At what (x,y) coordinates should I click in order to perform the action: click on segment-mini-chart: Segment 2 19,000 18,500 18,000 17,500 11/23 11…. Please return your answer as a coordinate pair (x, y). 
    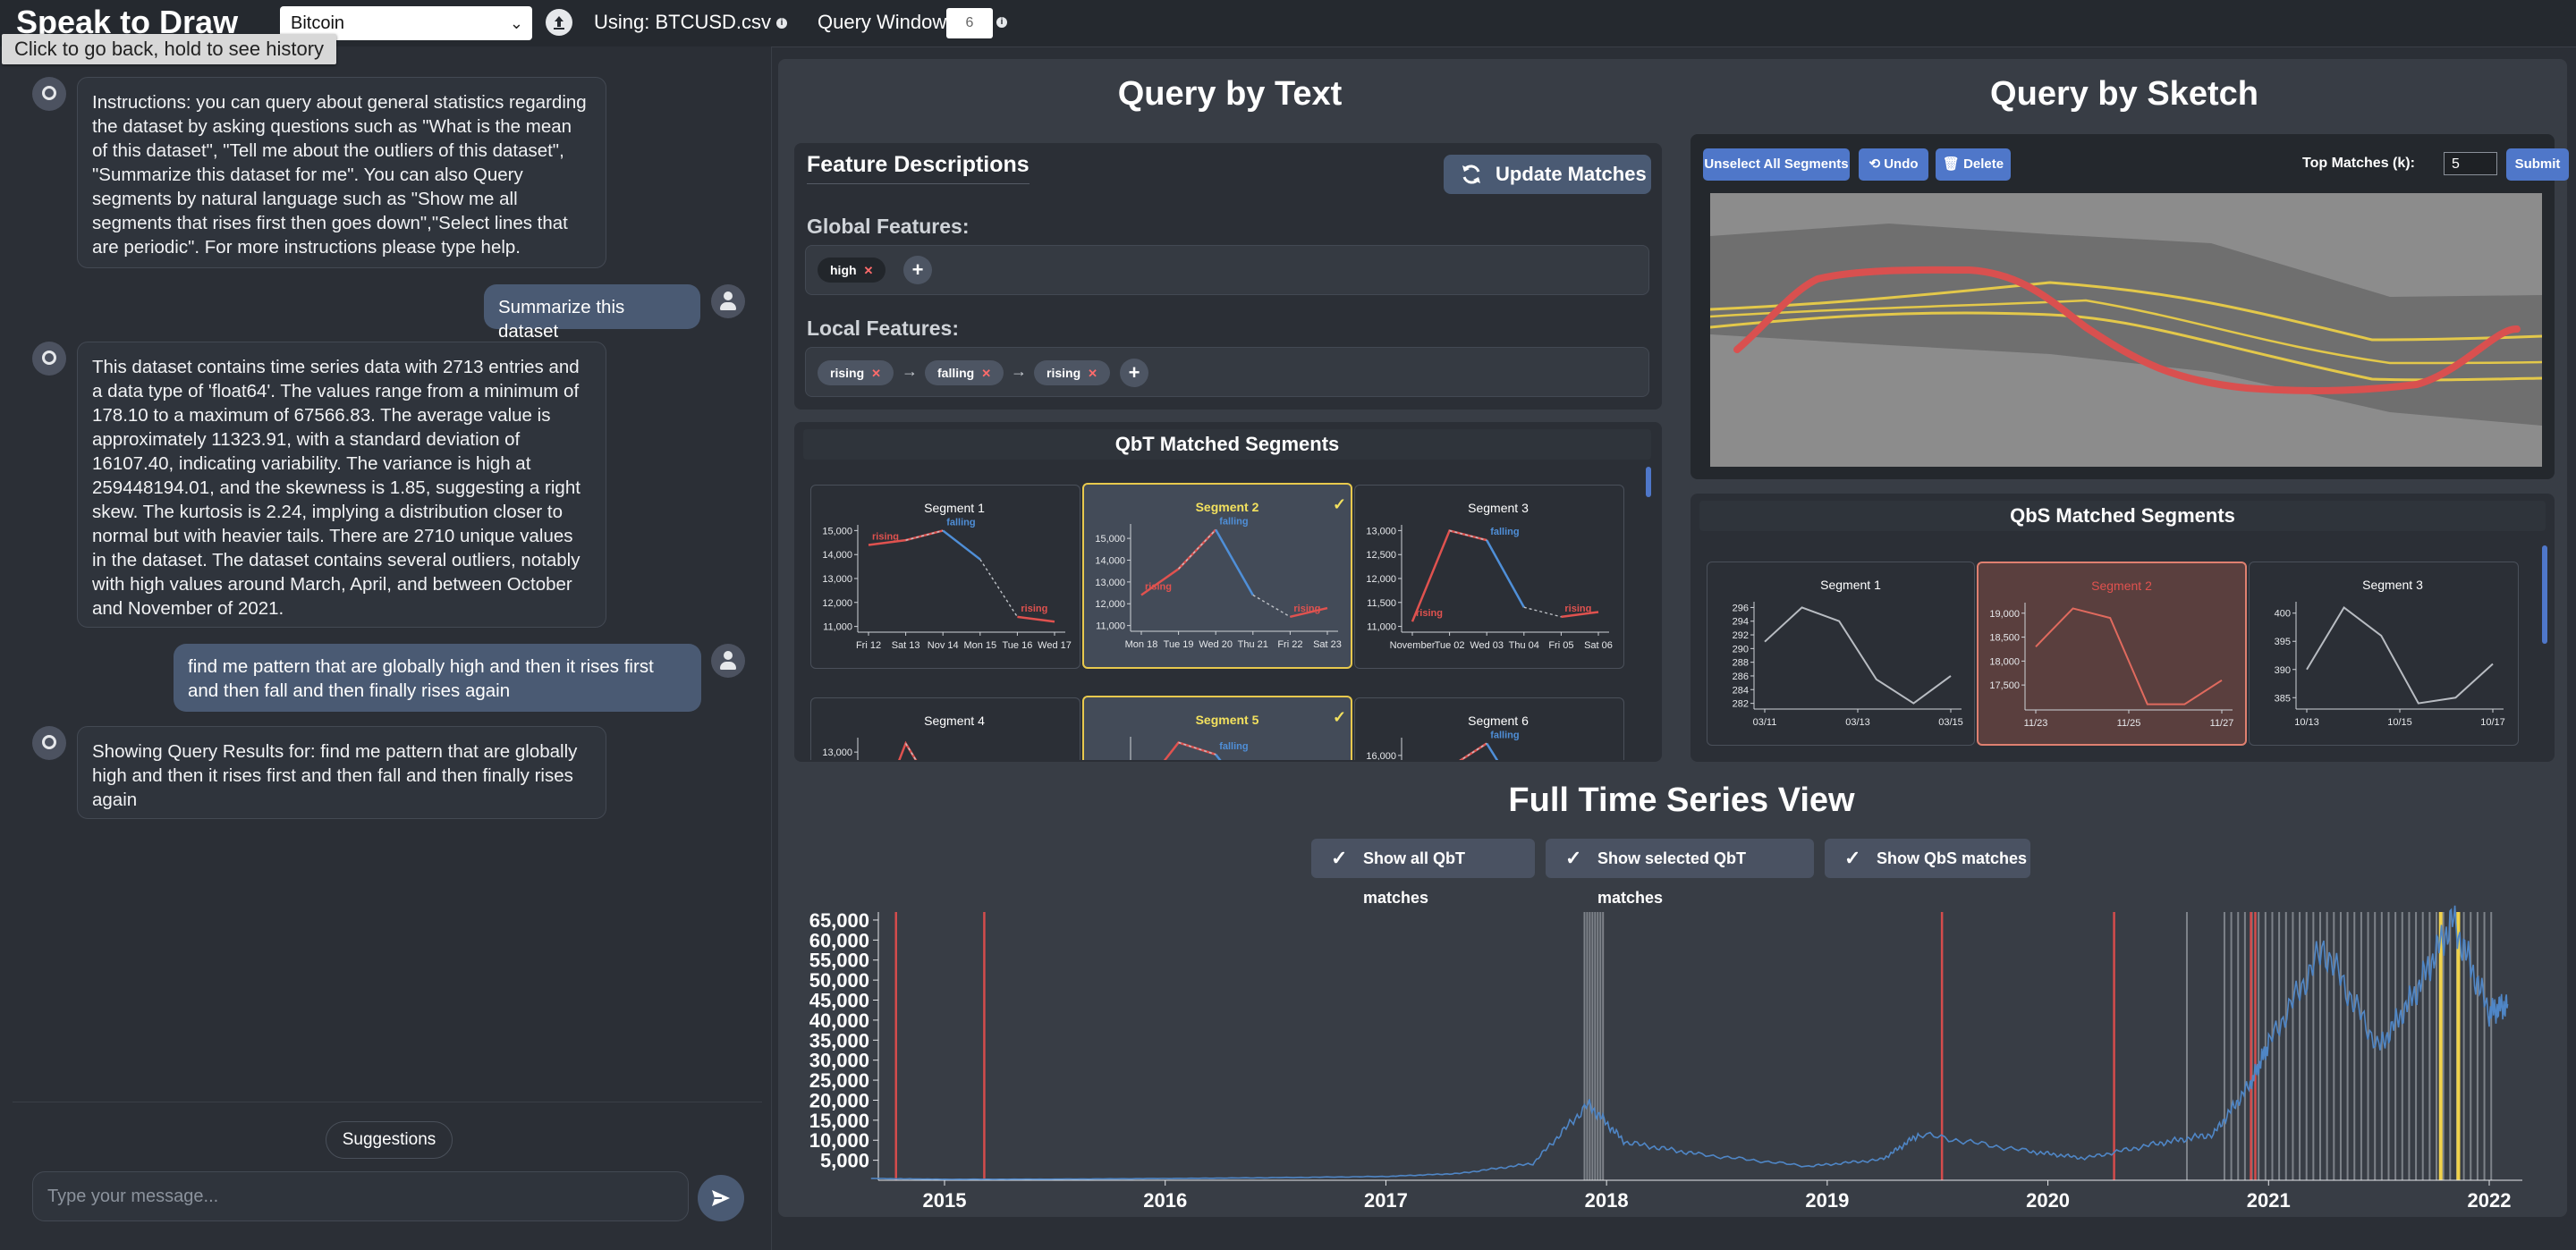
    Looking at the image, I should click on (2111, 654).